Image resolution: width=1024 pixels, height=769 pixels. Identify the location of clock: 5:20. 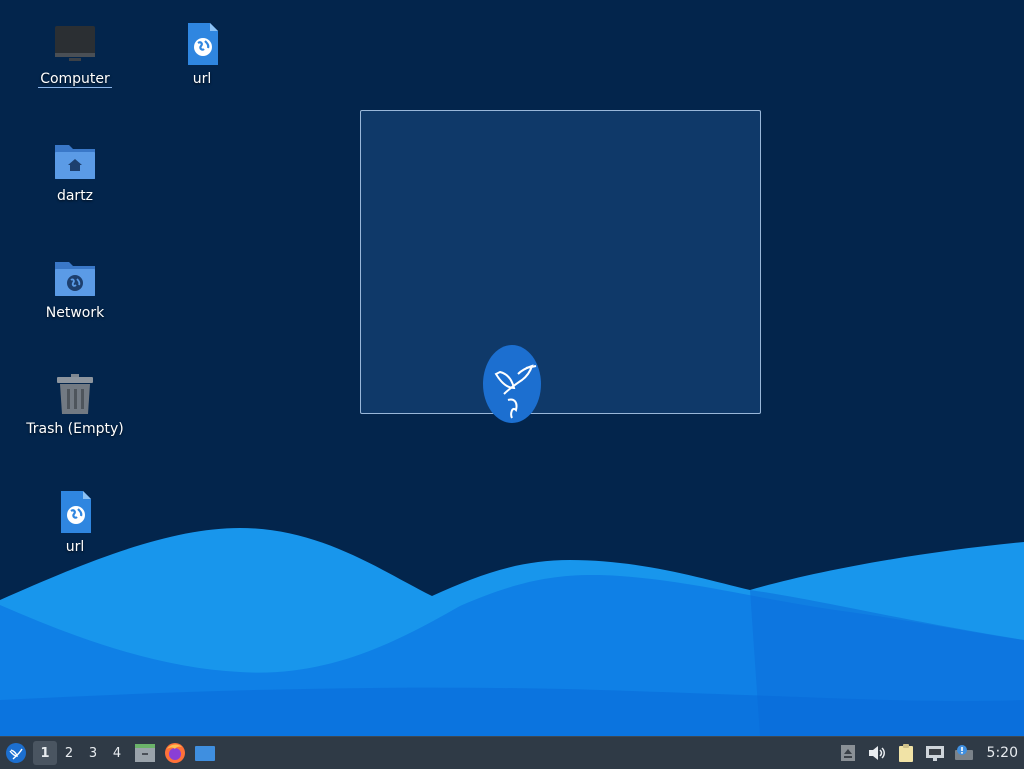
(1002, 753).